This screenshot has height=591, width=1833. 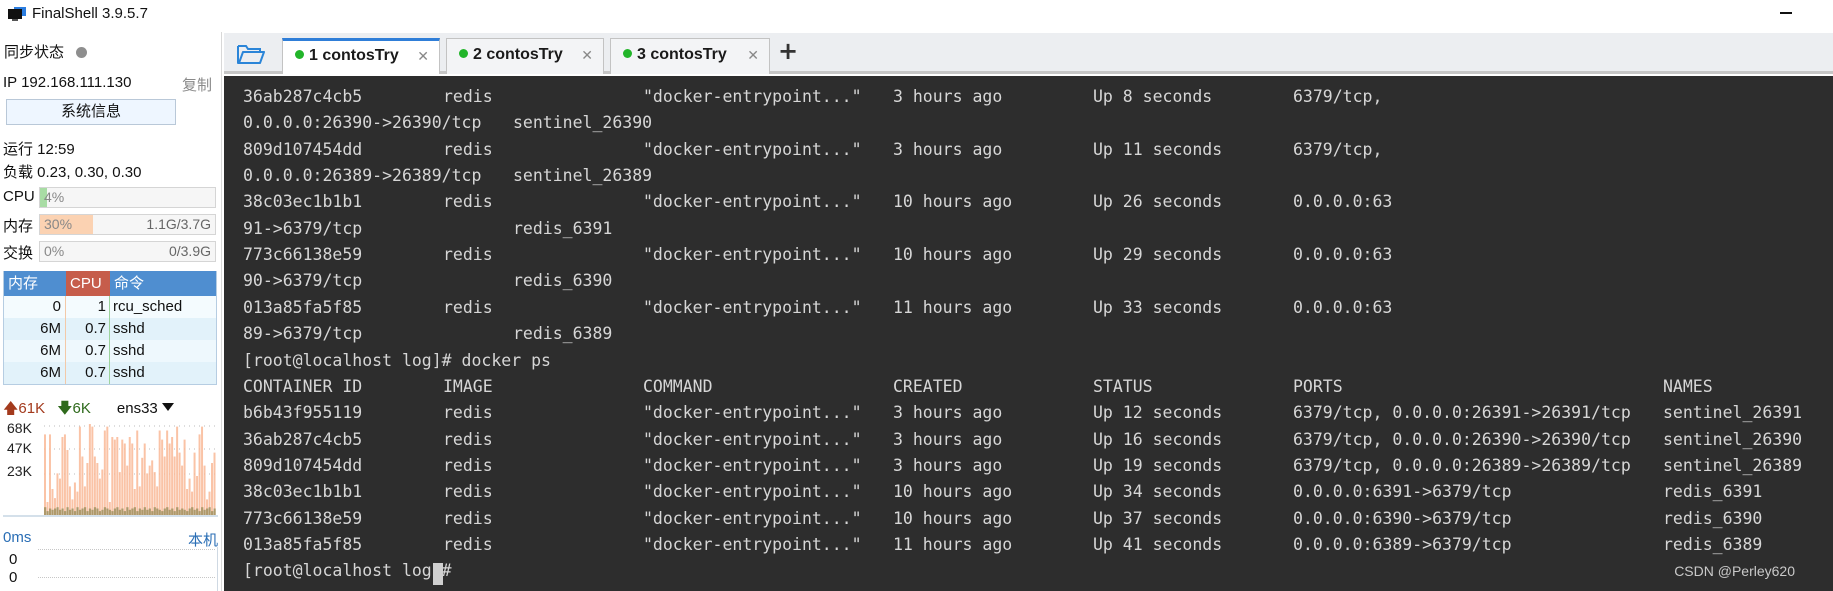 I want to click on process-cmd: rcu_sched, so click(x=148, y=306).